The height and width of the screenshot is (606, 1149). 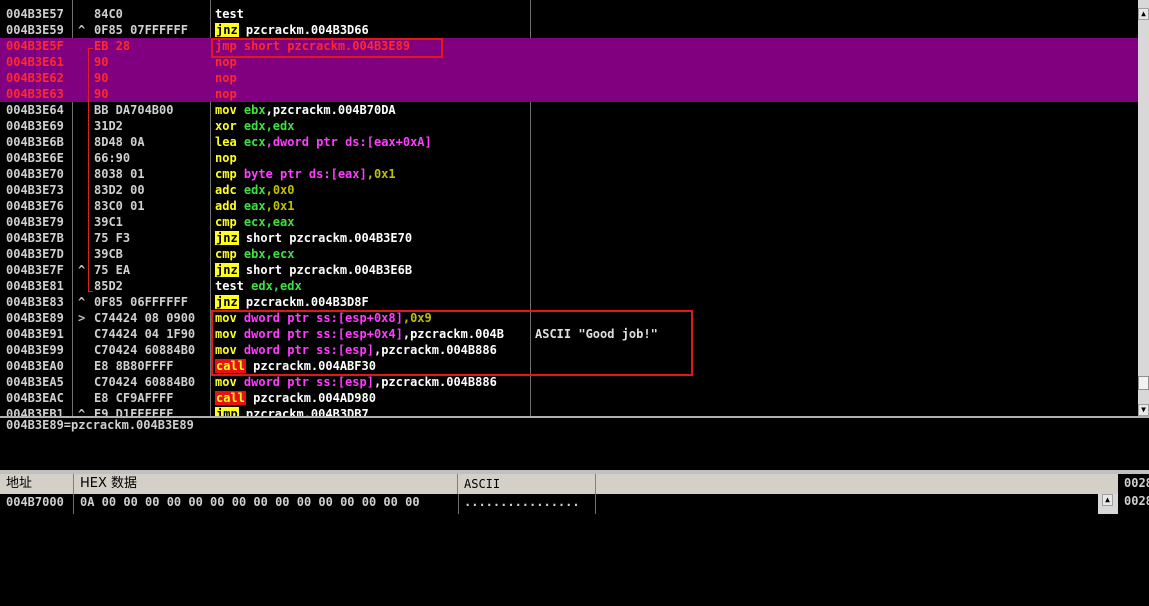 What do you see at coordinates (35, 366) in the screenshot?
I see `instruction-address: 004B3EA0` at bounding box center [35, 366].